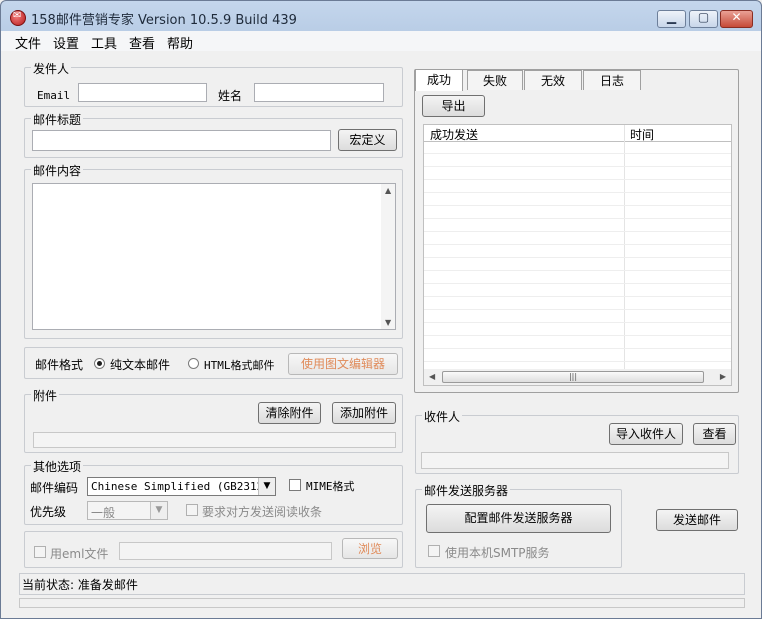  I want to click on content-textarea: ▲ ▼, so click(214, 256).